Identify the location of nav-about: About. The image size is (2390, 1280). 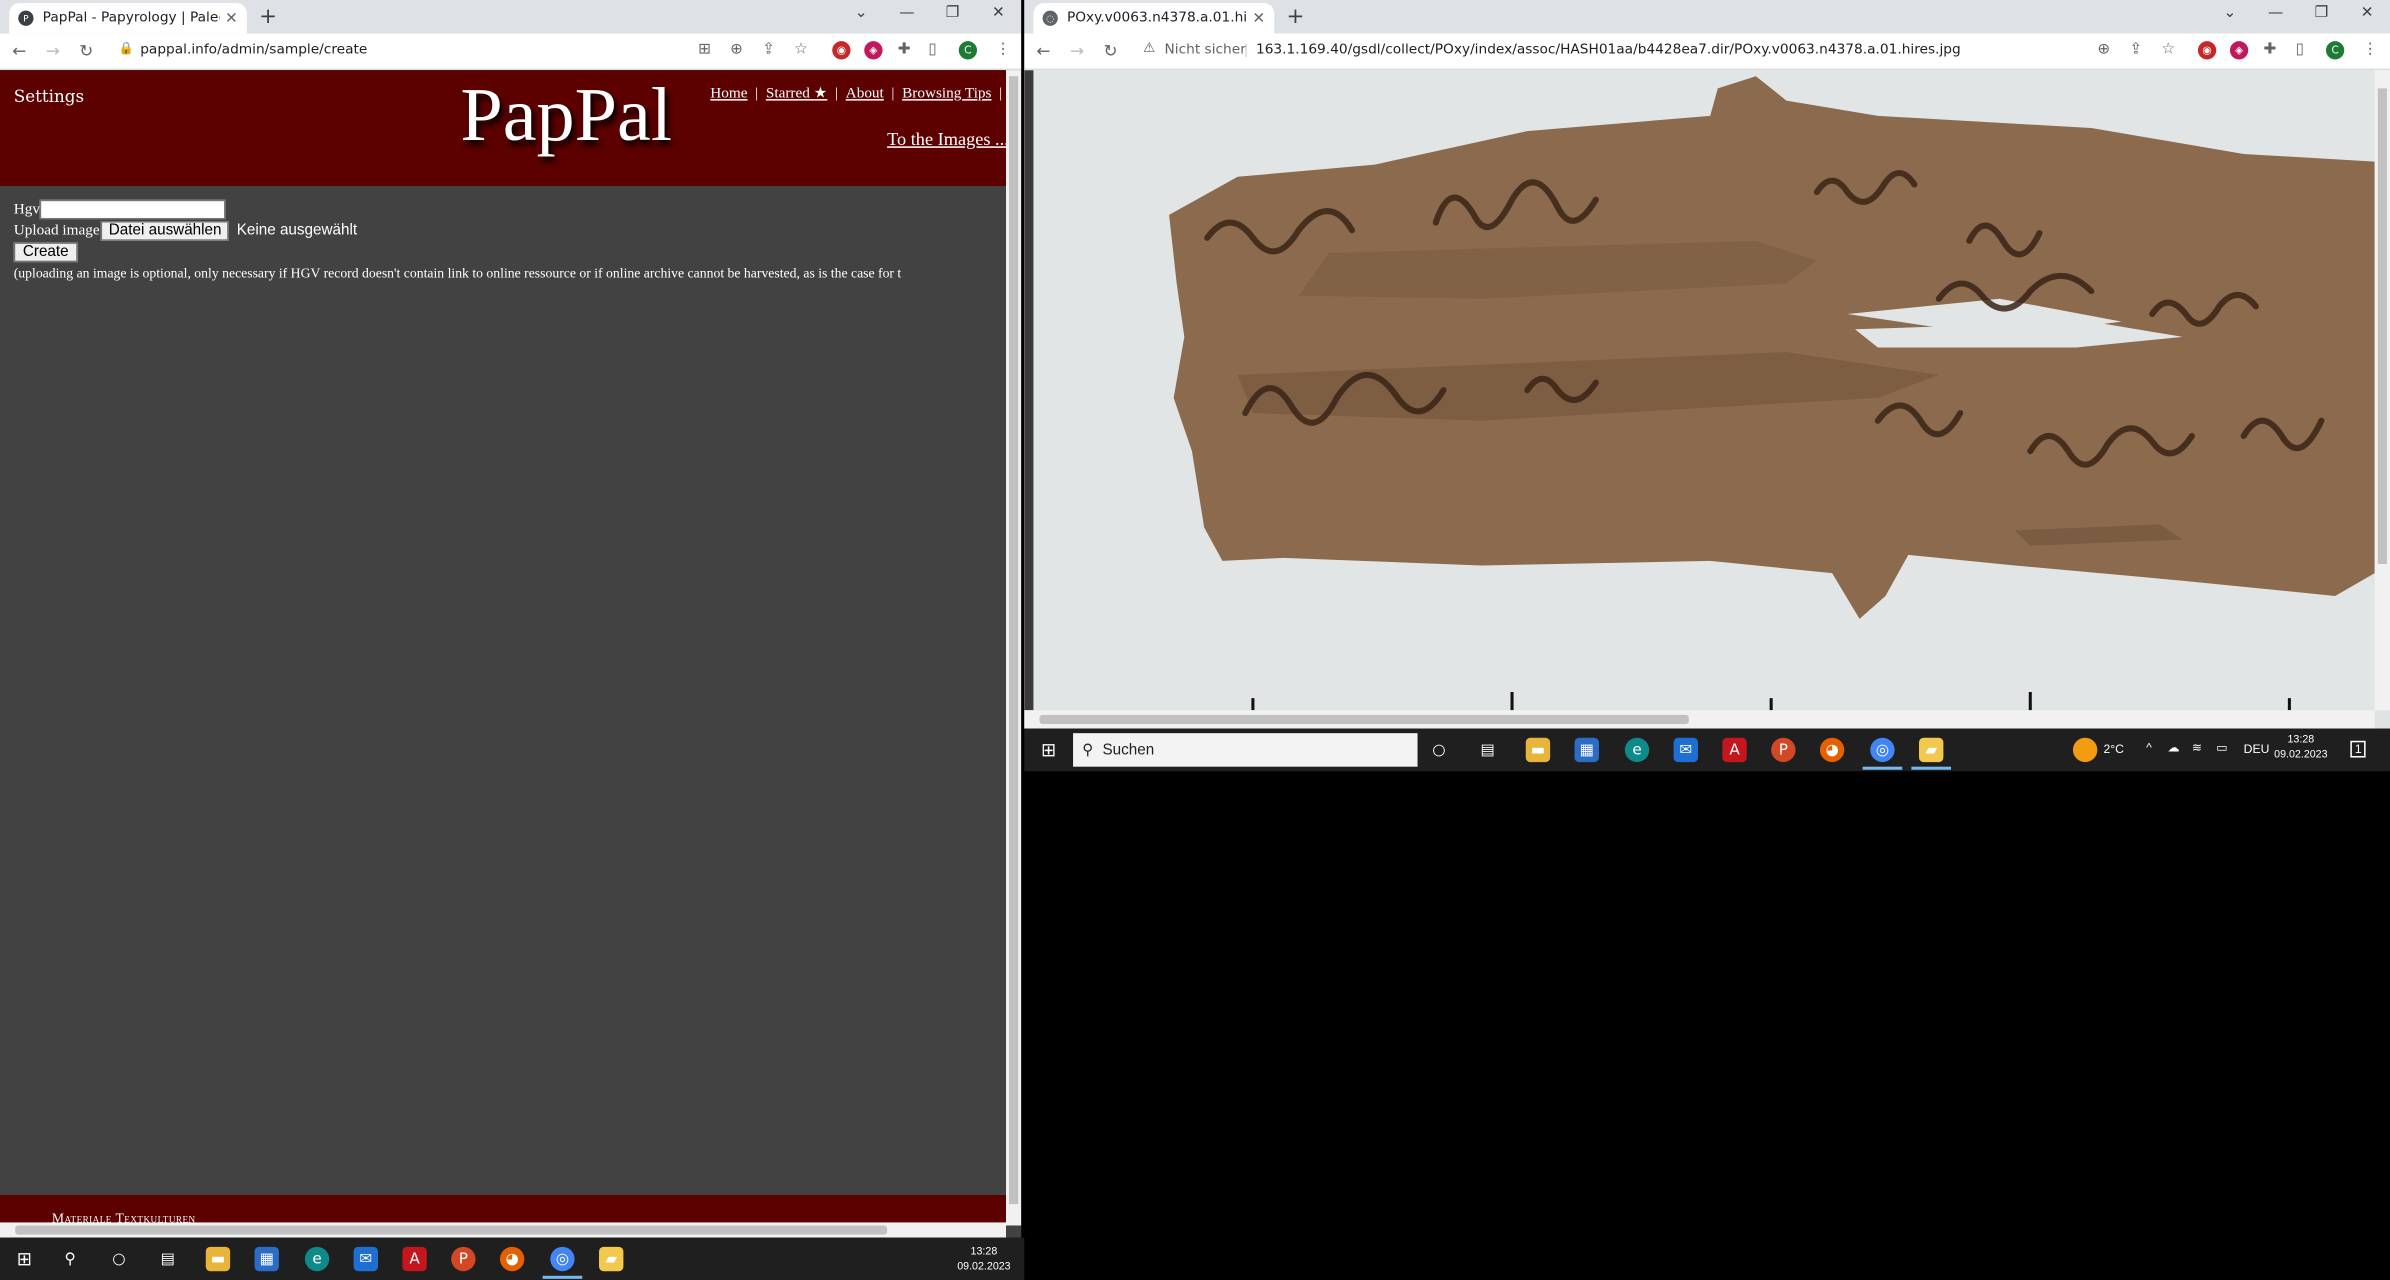
(865, 93).